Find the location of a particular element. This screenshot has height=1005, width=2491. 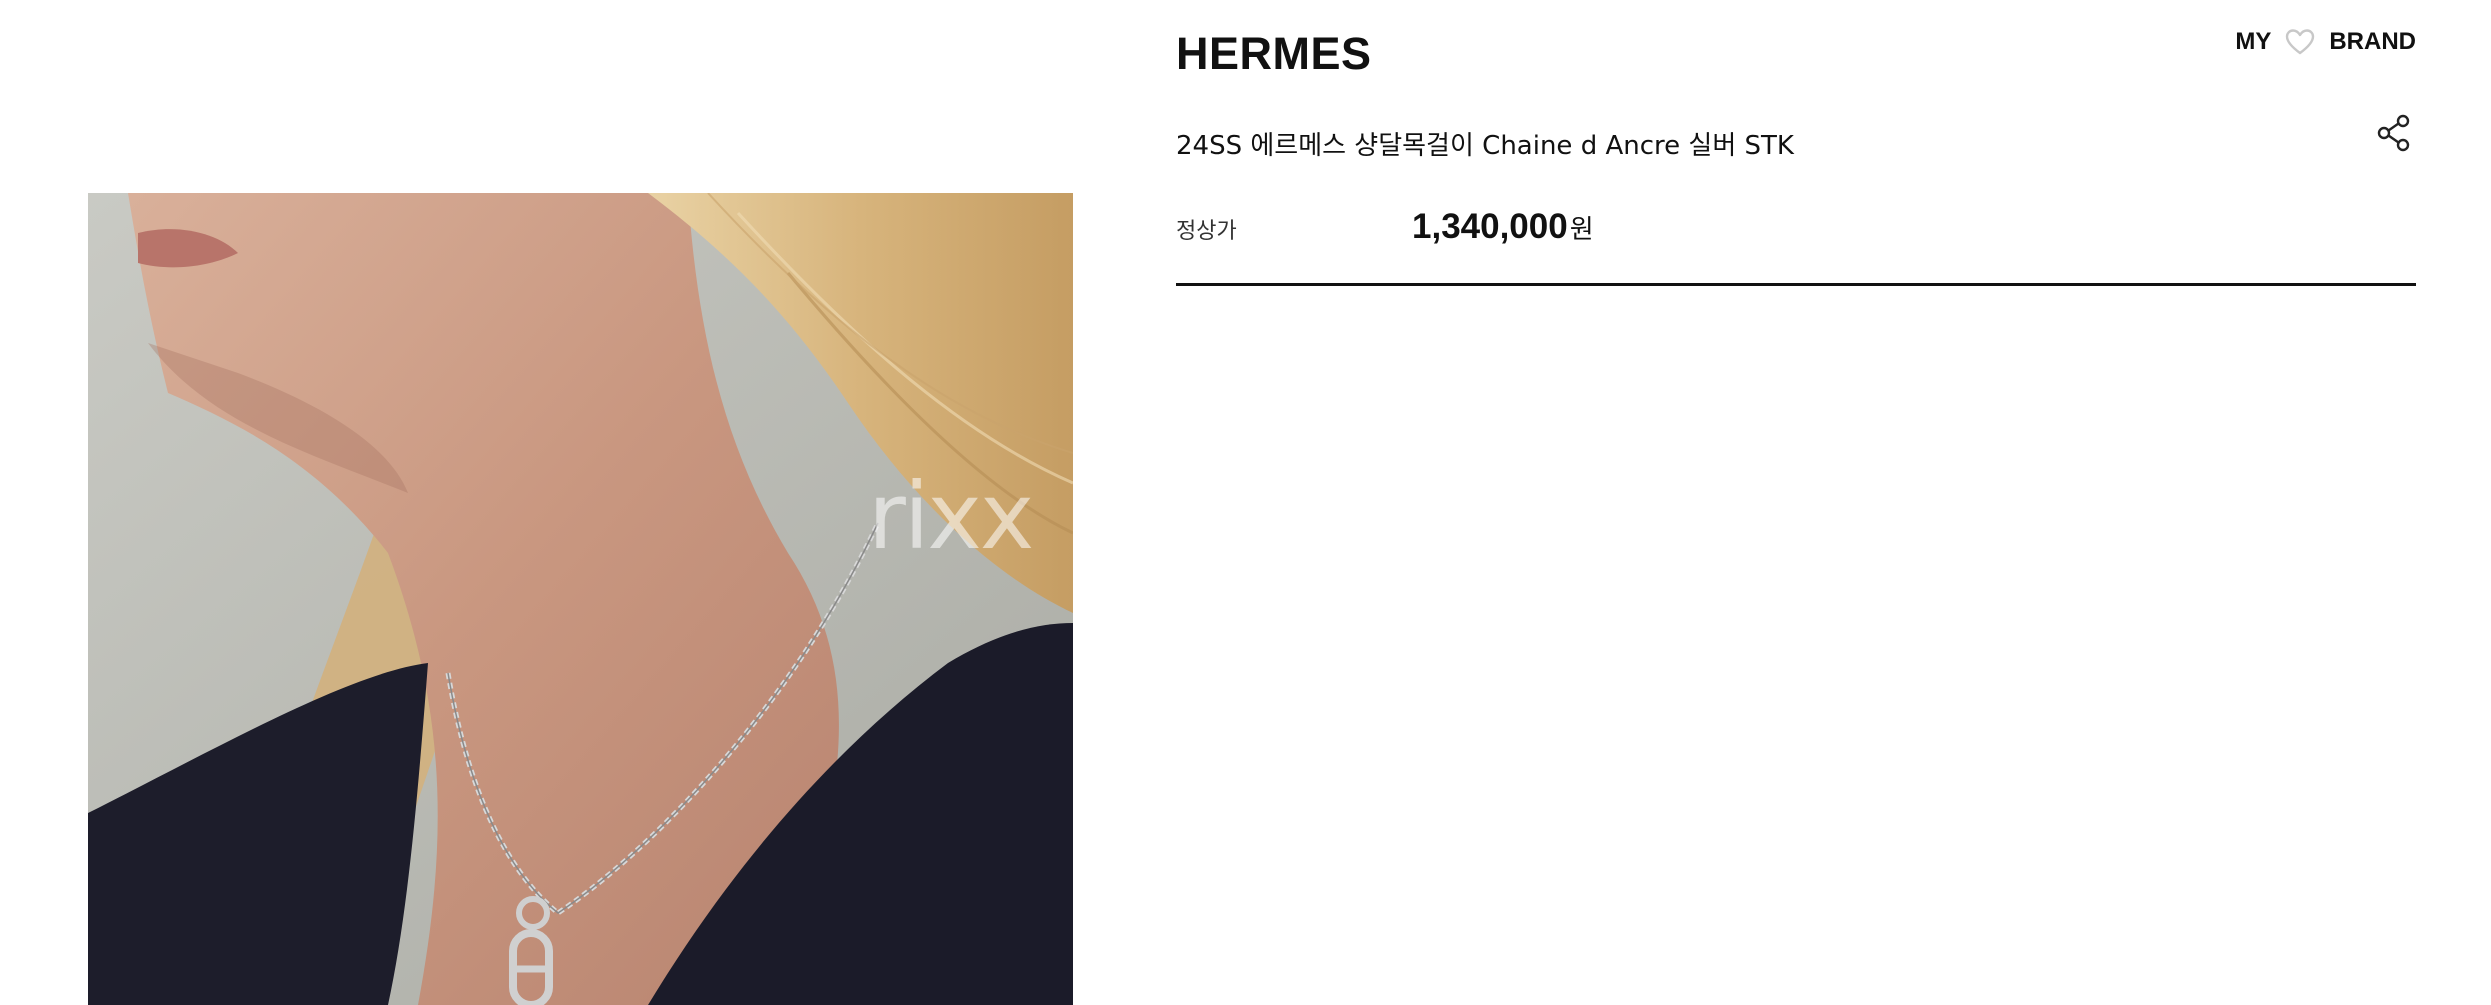

watermark-text: rixx is located at coordinates (951, 516).